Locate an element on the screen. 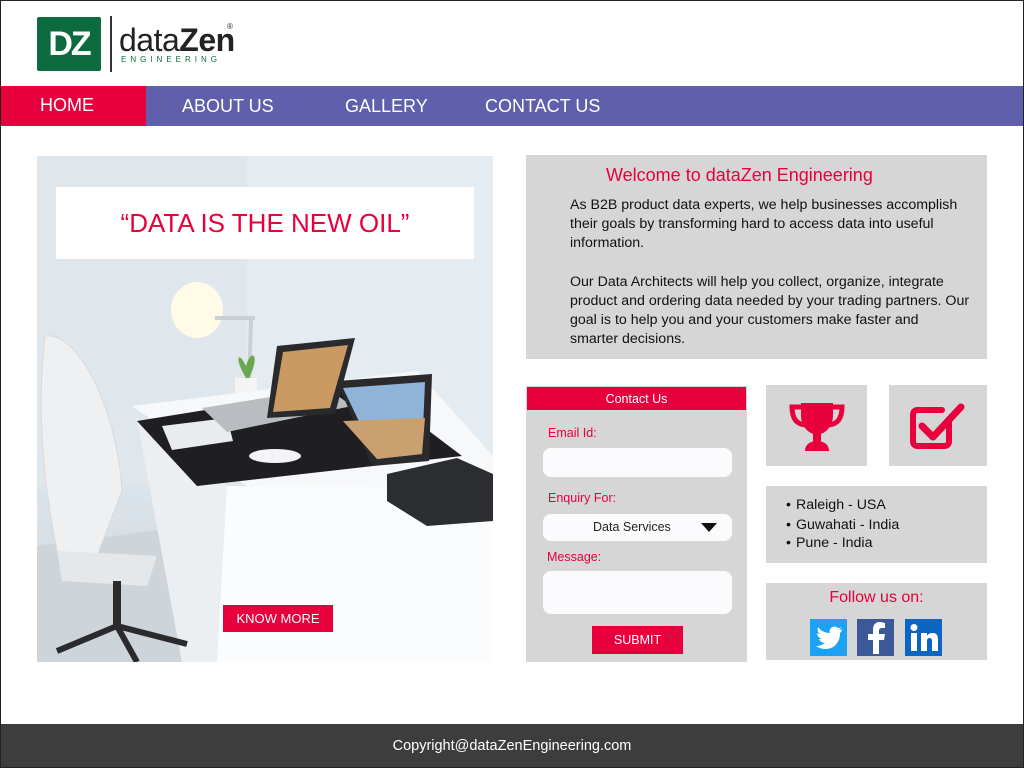  nav-home: HOME is located at coordinates (73, 106).